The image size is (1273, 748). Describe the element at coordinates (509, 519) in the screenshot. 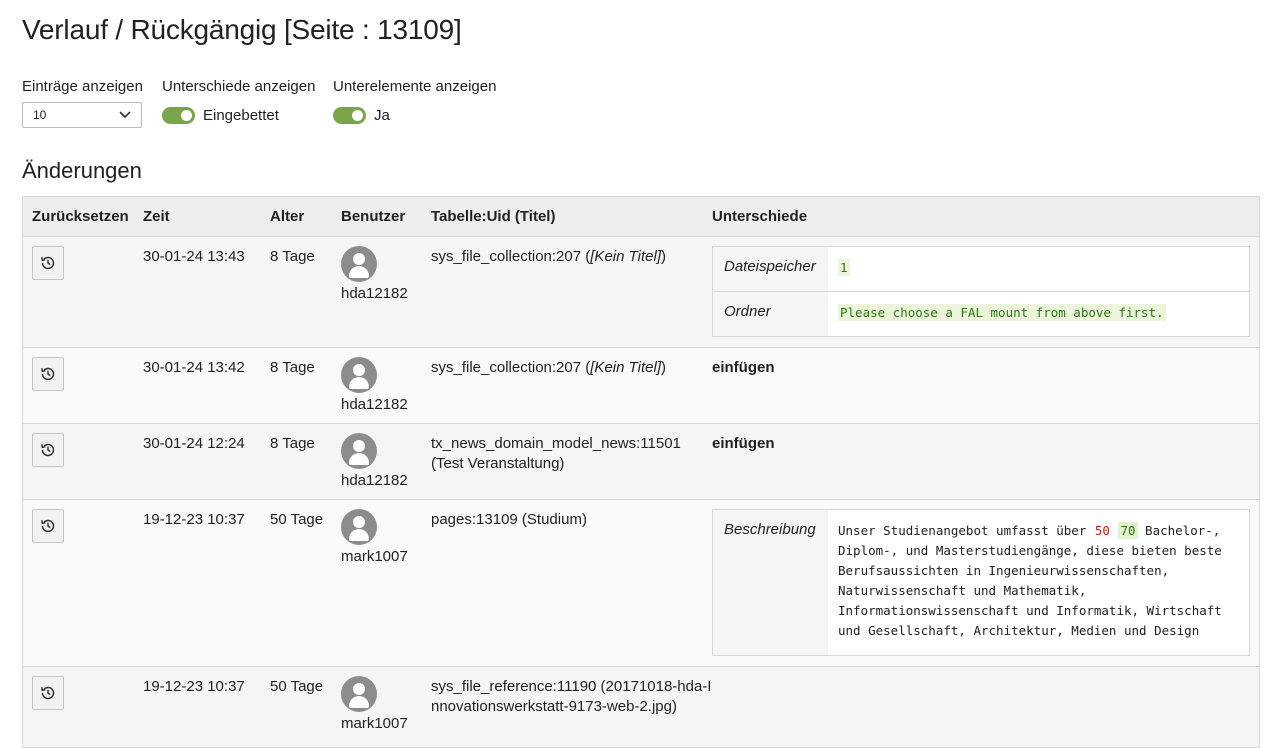

I see `row-record: pages:13109 (Studium)` at that location.